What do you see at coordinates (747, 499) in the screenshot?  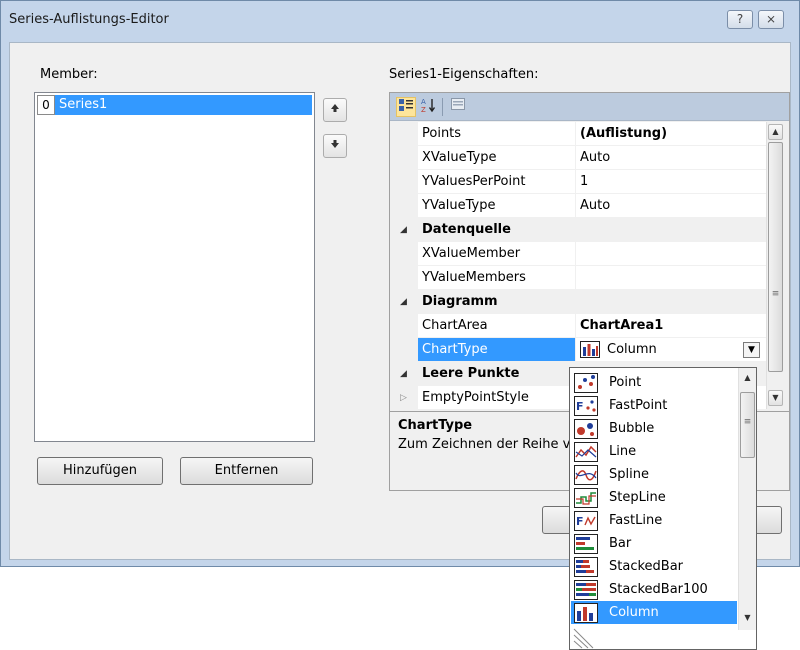 I see `dropdown-scrollbar: ▲ ≡ ▼` at bounding box center [747, 499].